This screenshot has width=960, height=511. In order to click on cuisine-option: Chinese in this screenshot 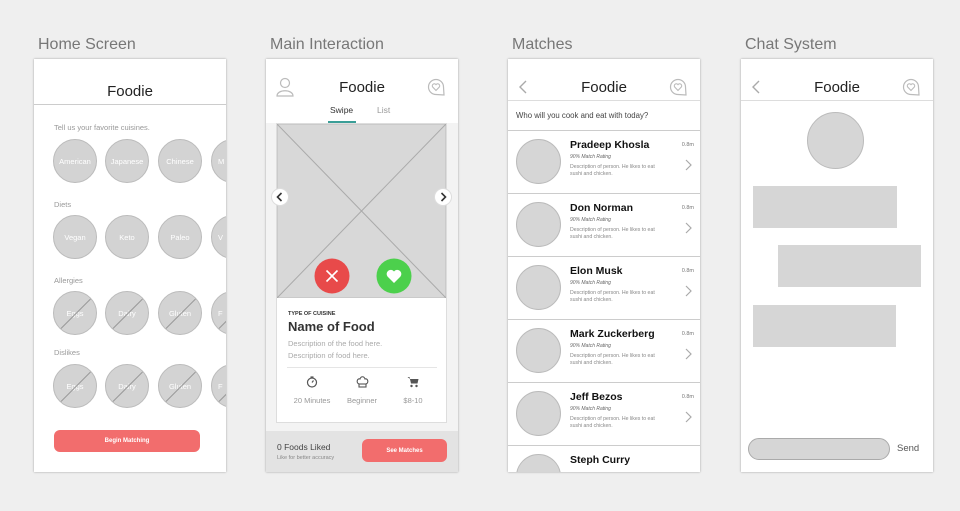, I will do `click(180, 161)`.